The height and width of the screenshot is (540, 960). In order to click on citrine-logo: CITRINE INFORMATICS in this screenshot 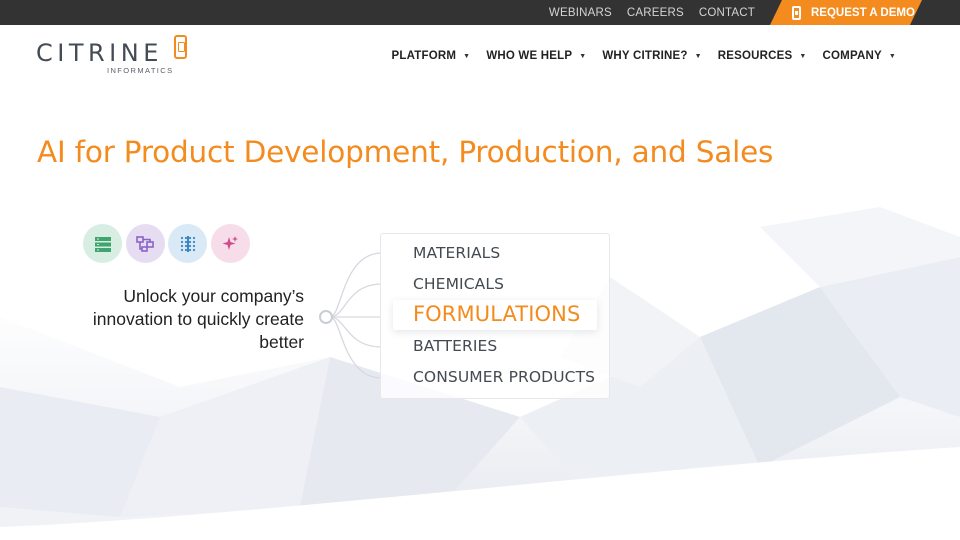, I will do `click(116, 57)`.